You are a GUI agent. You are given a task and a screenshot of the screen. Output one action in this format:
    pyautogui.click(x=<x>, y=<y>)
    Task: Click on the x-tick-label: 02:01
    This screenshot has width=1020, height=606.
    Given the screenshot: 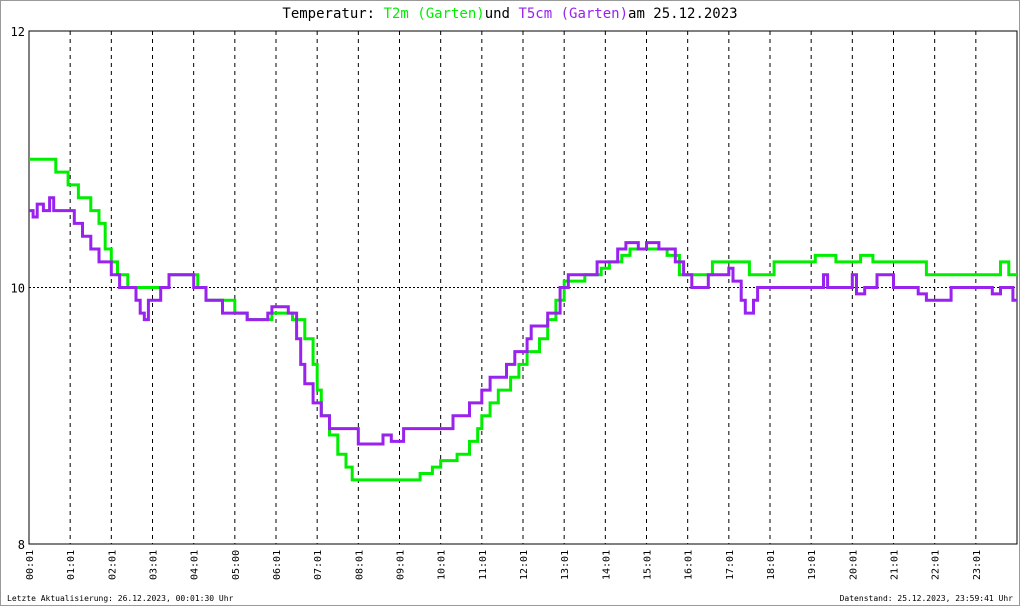 What is the action you would take?
    pyautogui.click(x=112, y=565)
    